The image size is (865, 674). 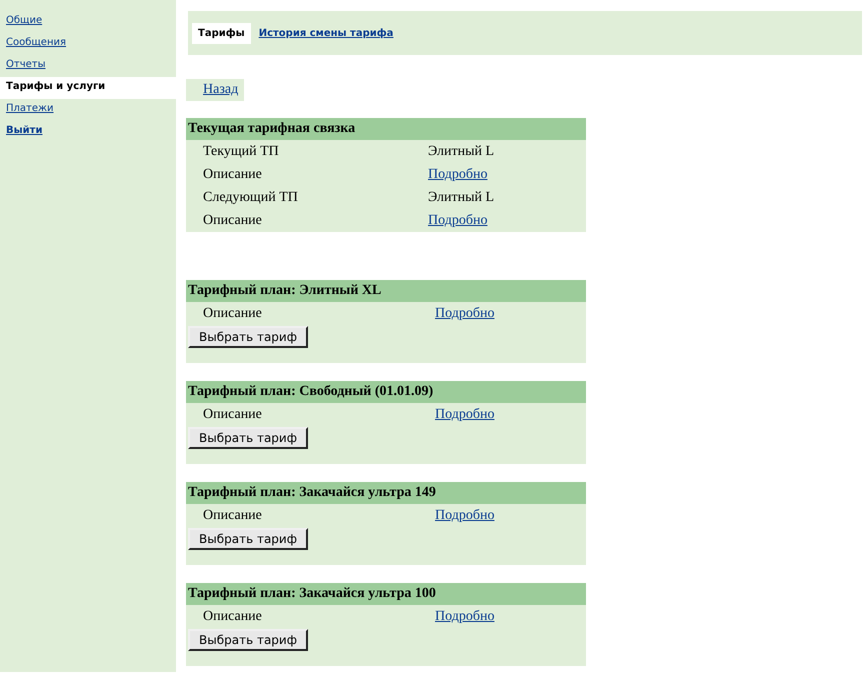 What do you see at coordinates (386, 594) in the screenshot?
I see `card-title: Тарифный план: Закачайся ультра 100` at bounding box center [386, 594].